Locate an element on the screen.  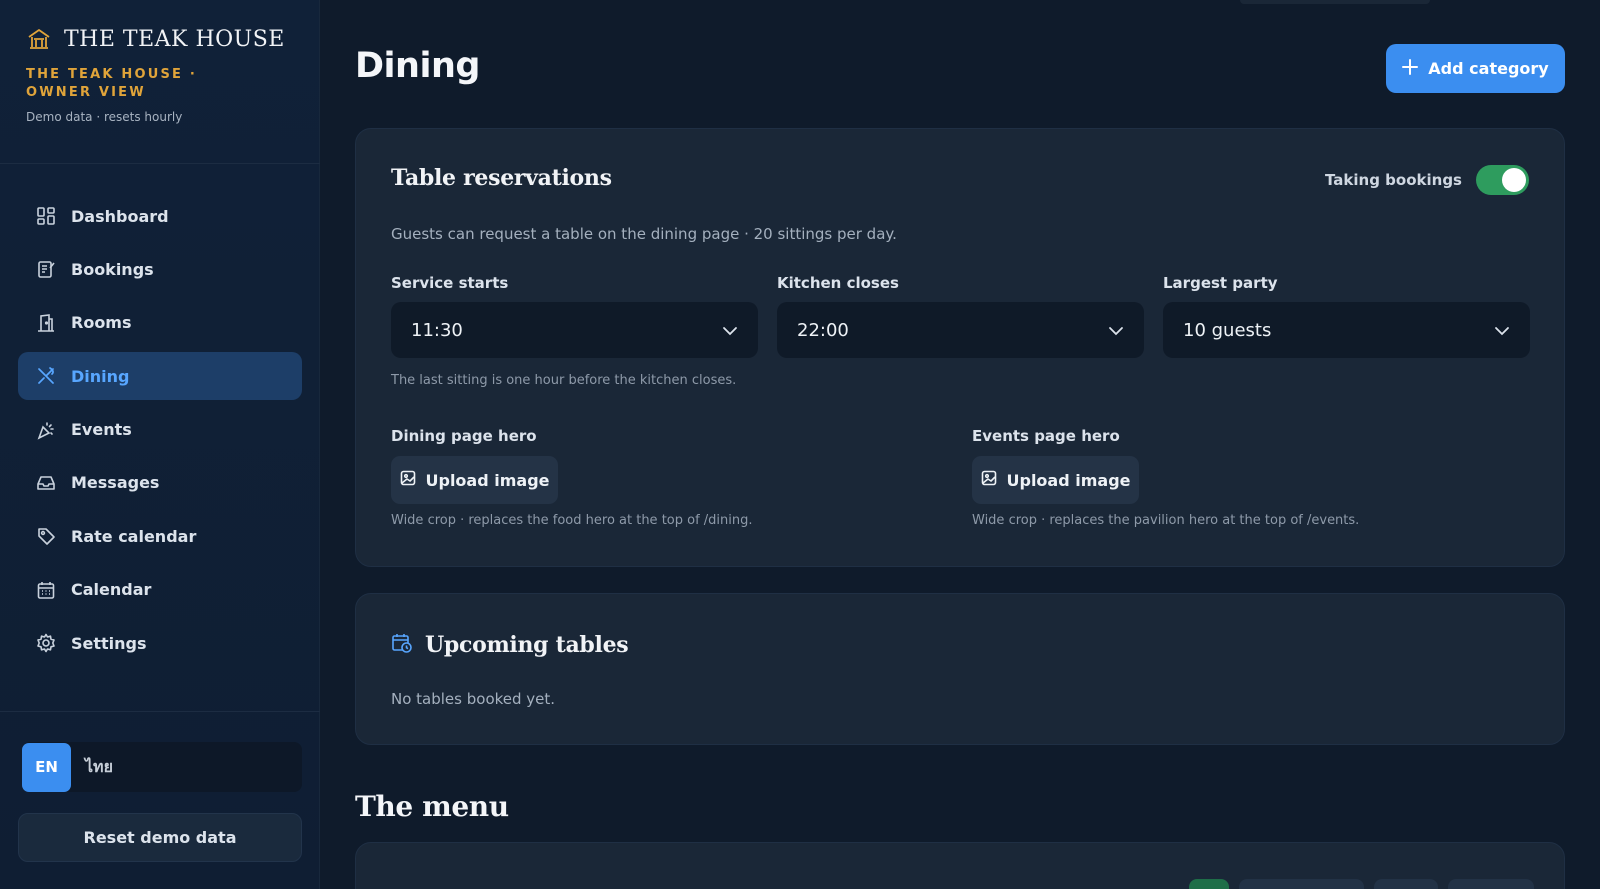
sidebar-item-label: Rooms is located at coordinates (101, 323).